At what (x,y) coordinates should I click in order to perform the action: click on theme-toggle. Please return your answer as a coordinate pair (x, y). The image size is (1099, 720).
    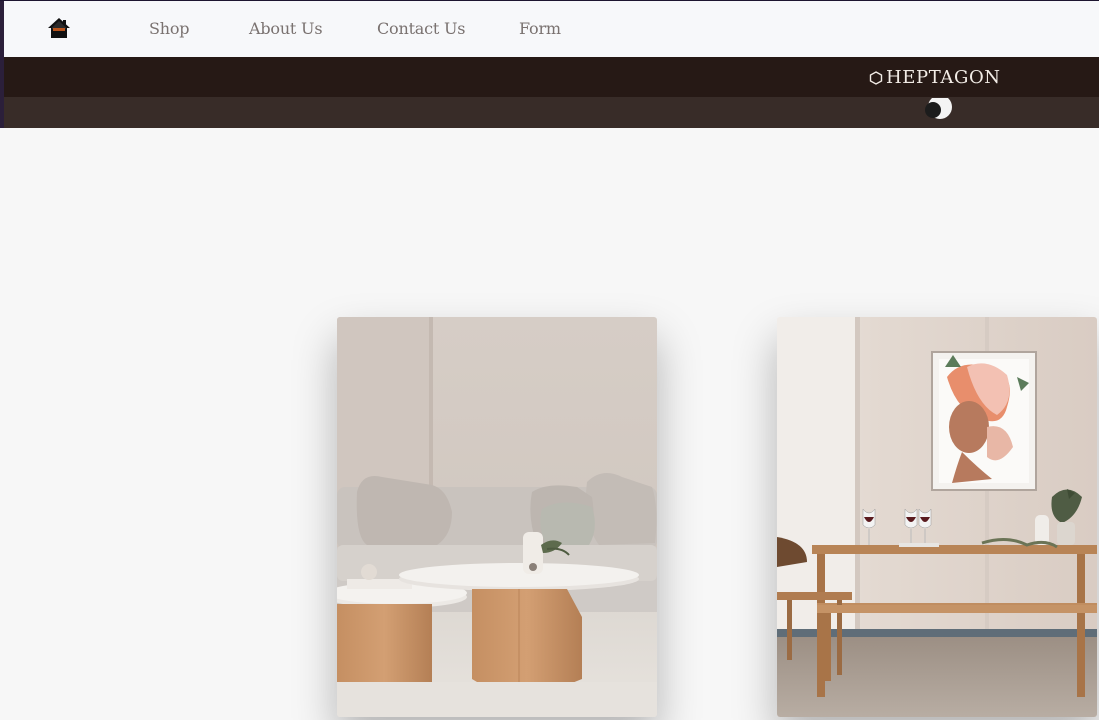
    Looking at the image, I should click on (937, 107).